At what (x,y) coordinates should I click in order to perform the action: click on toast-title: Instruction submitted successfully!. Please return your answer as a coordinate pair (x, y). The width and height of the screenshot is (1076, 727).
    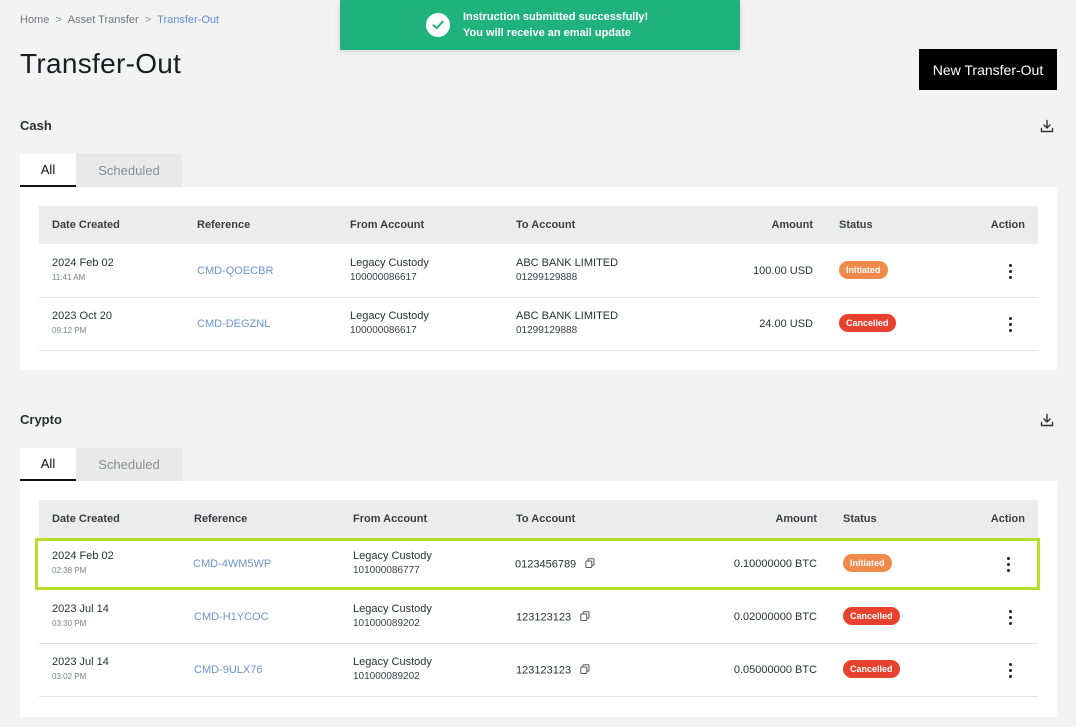
    Looking at the image, I should click on (556, 17).